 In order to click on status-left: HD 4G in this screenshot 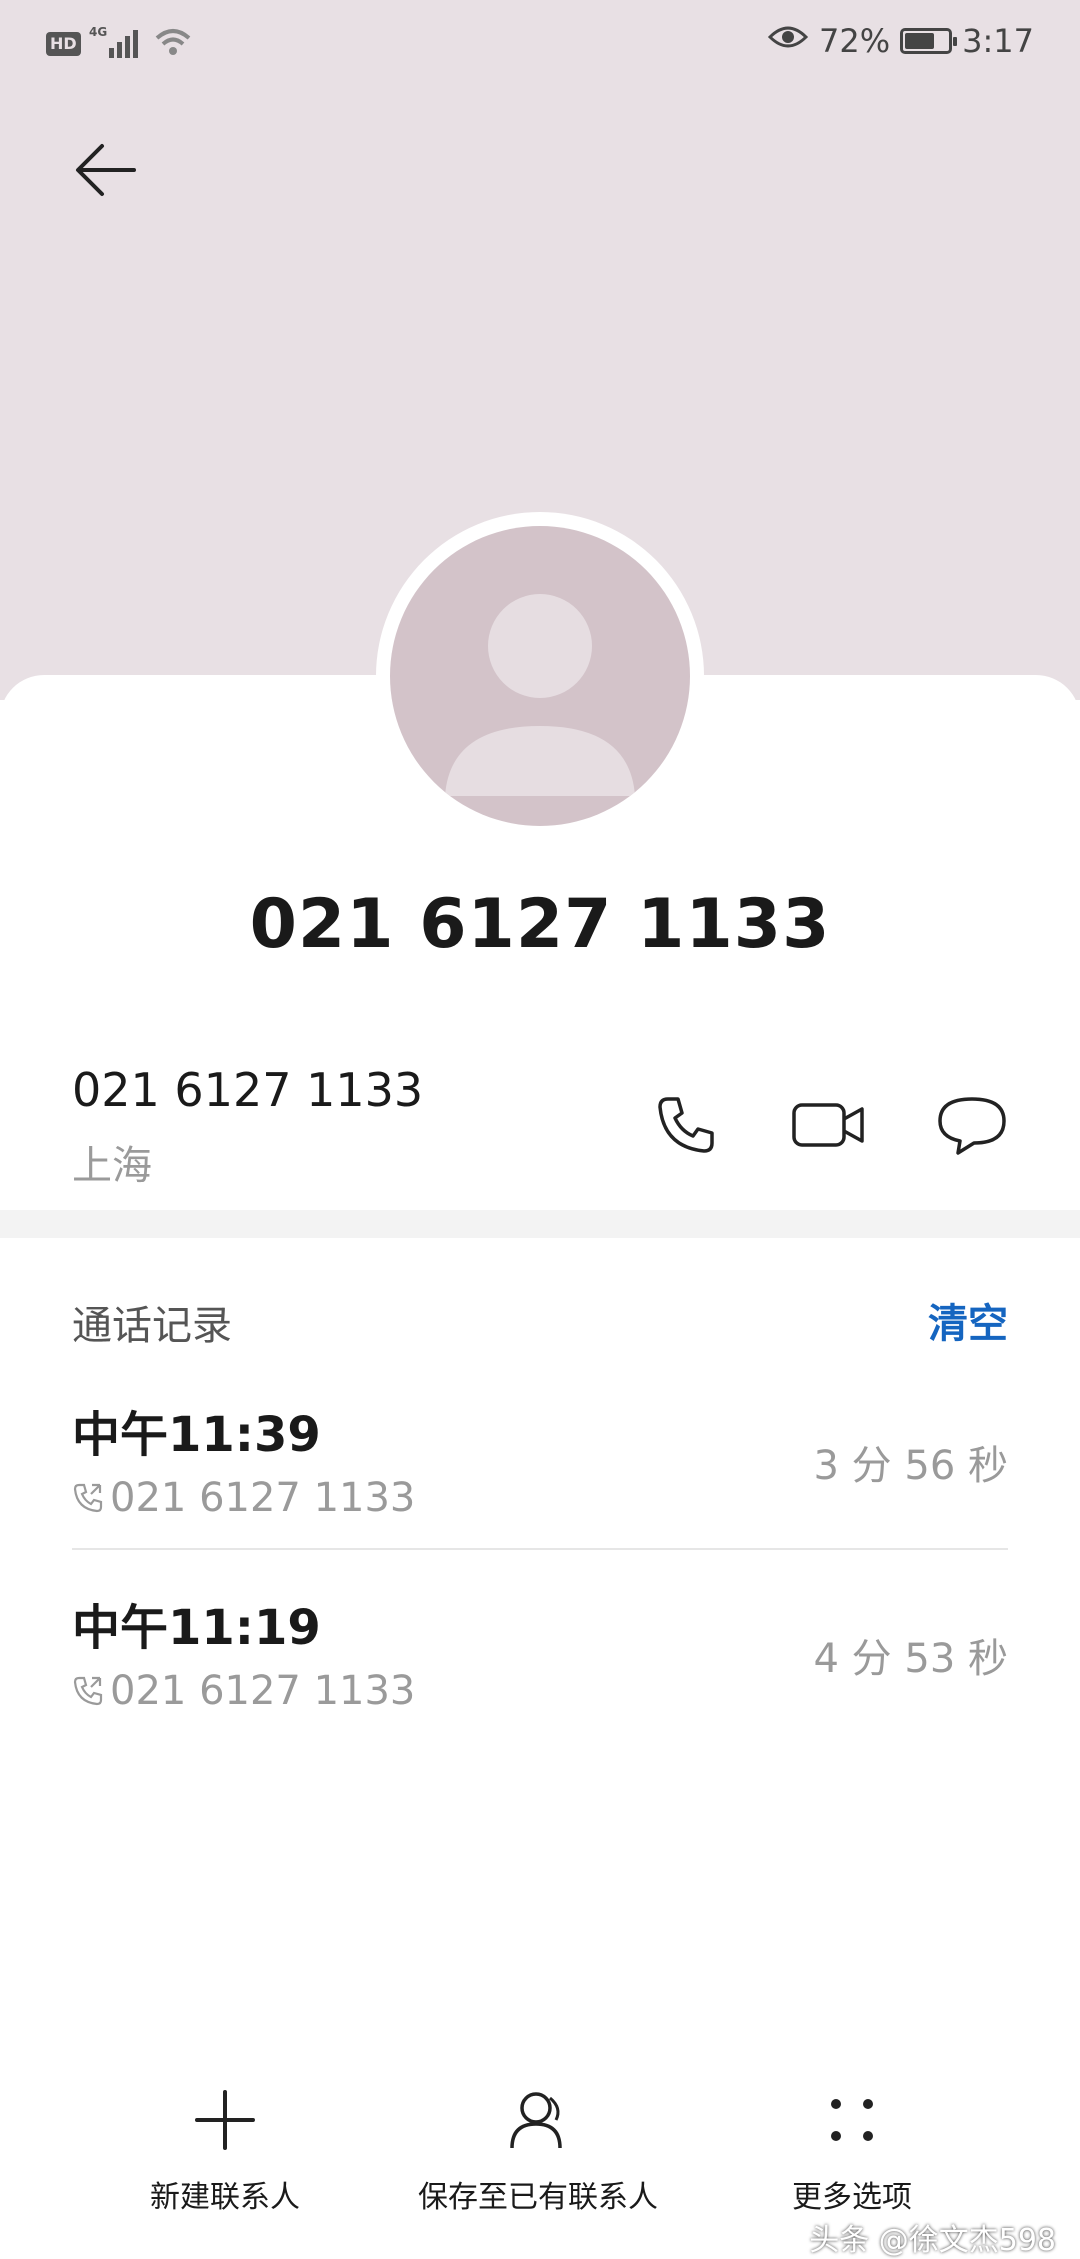, I will do `click(119, 44)`.